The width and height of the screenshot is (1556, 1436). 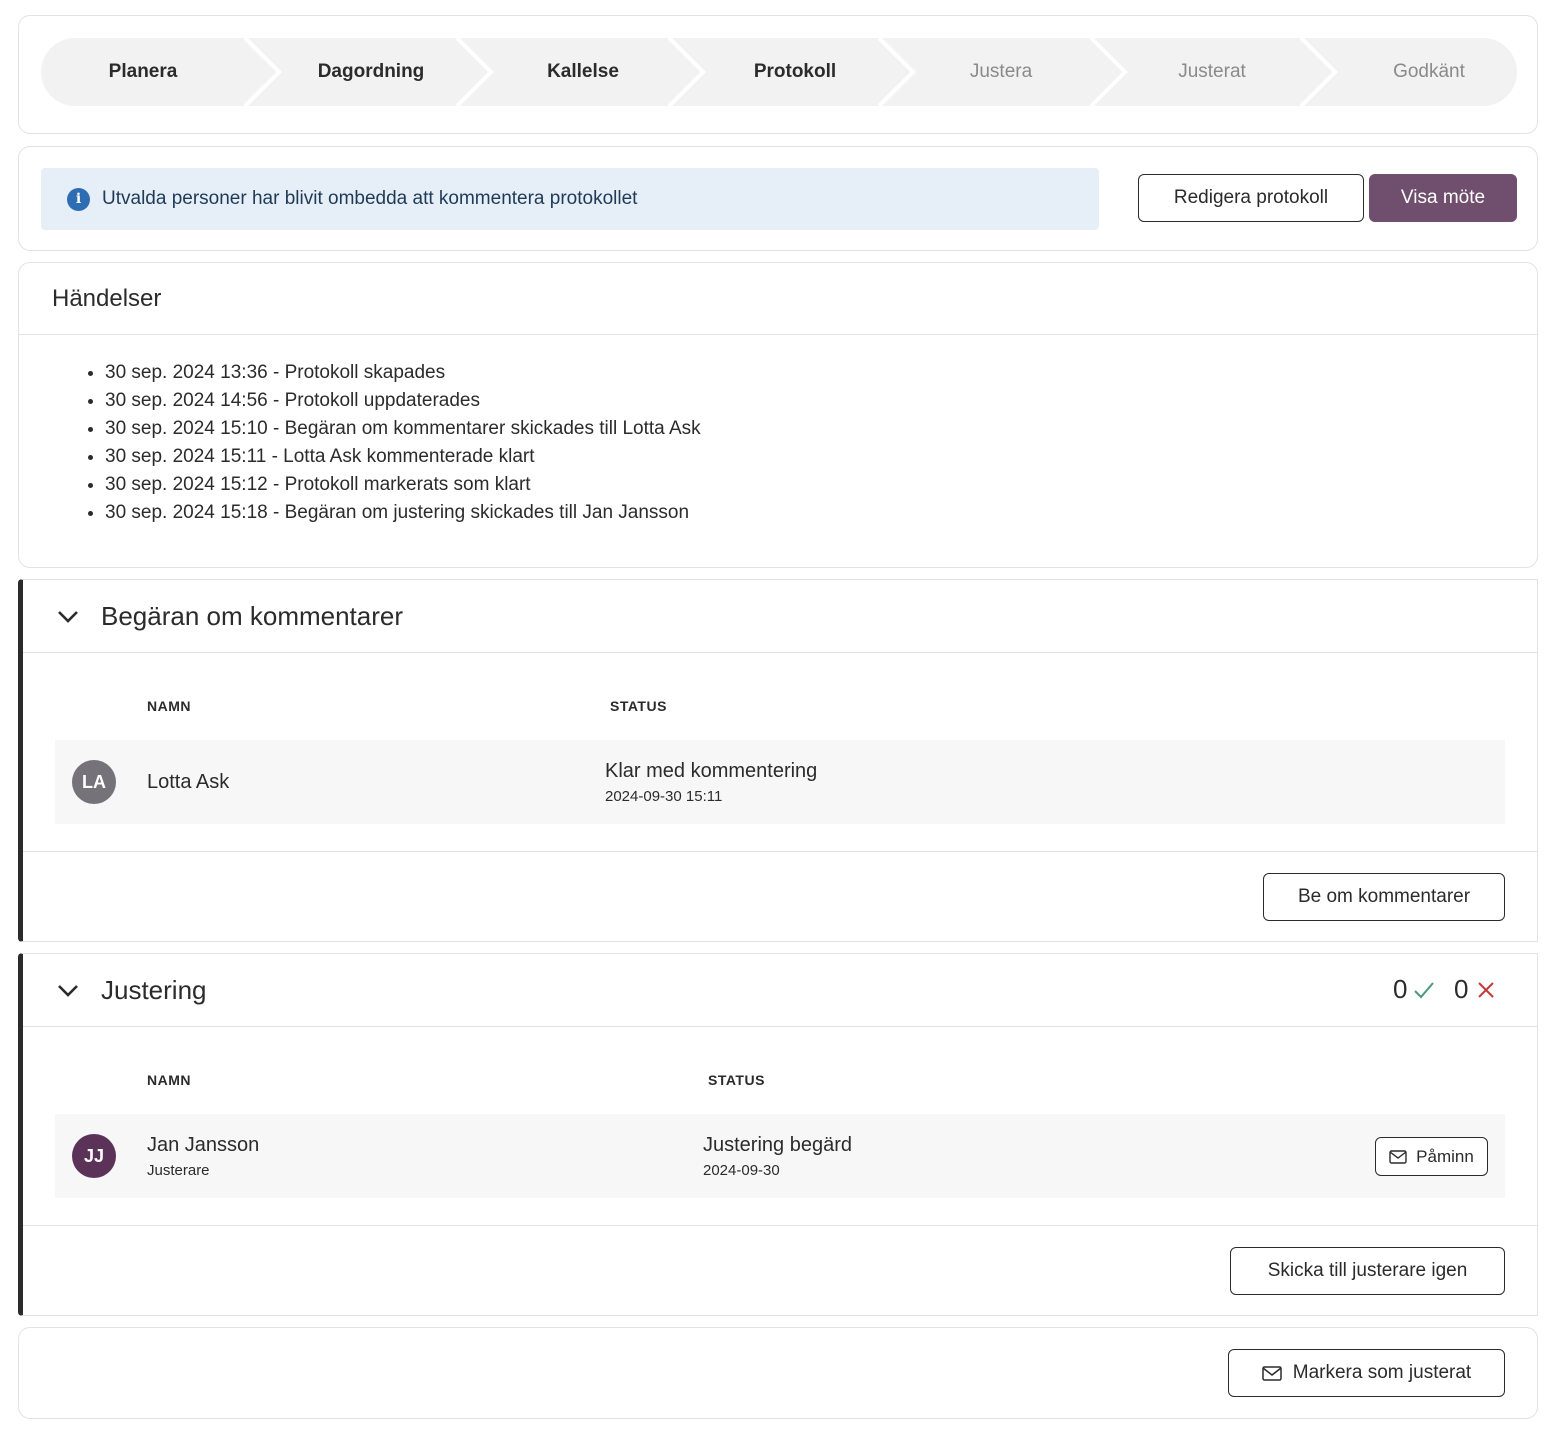 What do you see at coordinates (664, 796) in the screenshot?
I see `status-timestamp: 2024-09-30 15:11` at bounding box center [664, 796].